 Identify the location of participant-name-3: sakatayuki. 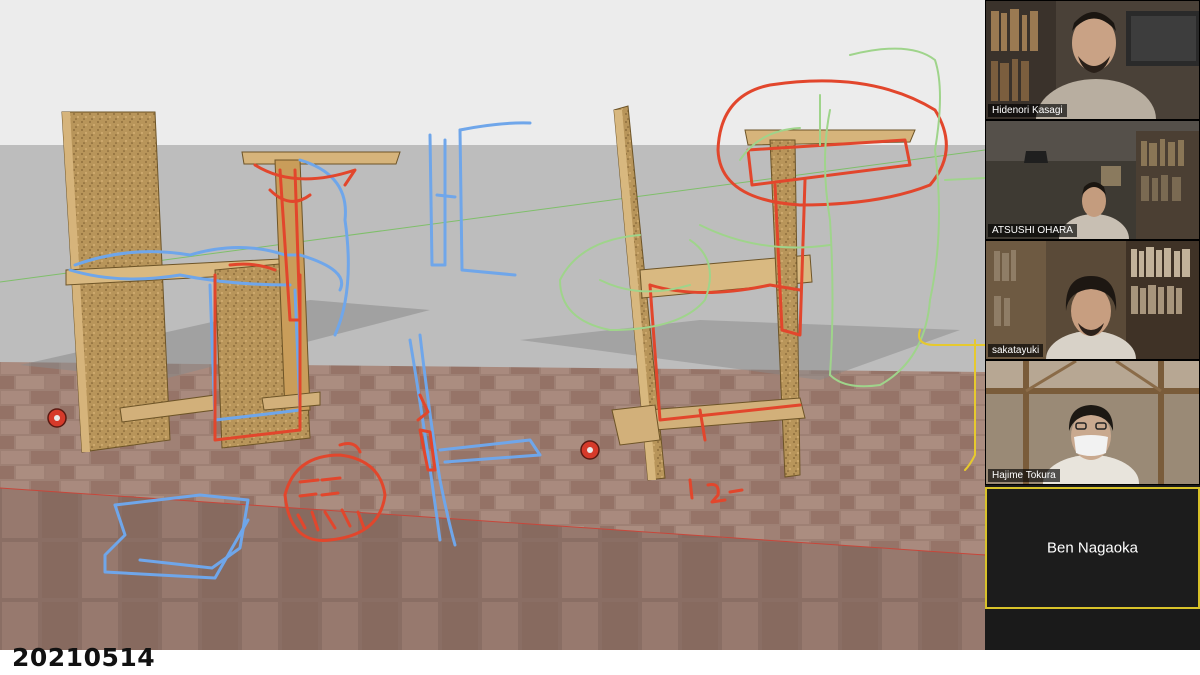
(1016, 350).